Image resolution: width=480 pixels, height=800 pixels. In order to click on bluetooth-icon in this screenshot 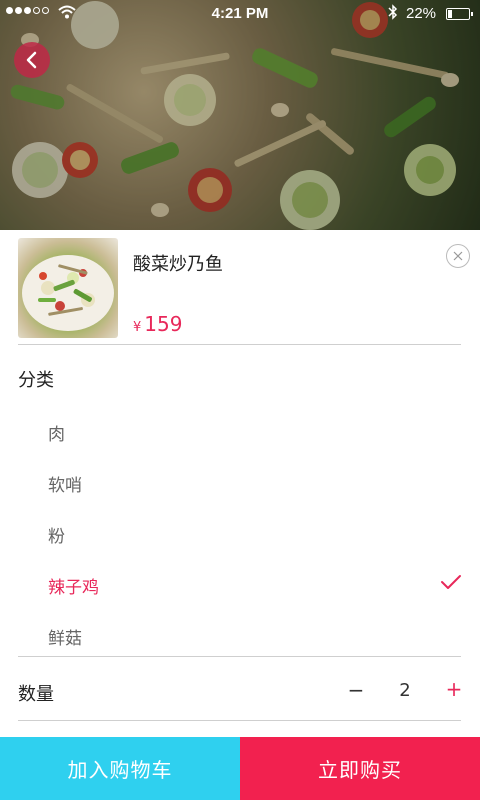, I will do `click(393, 12)`.